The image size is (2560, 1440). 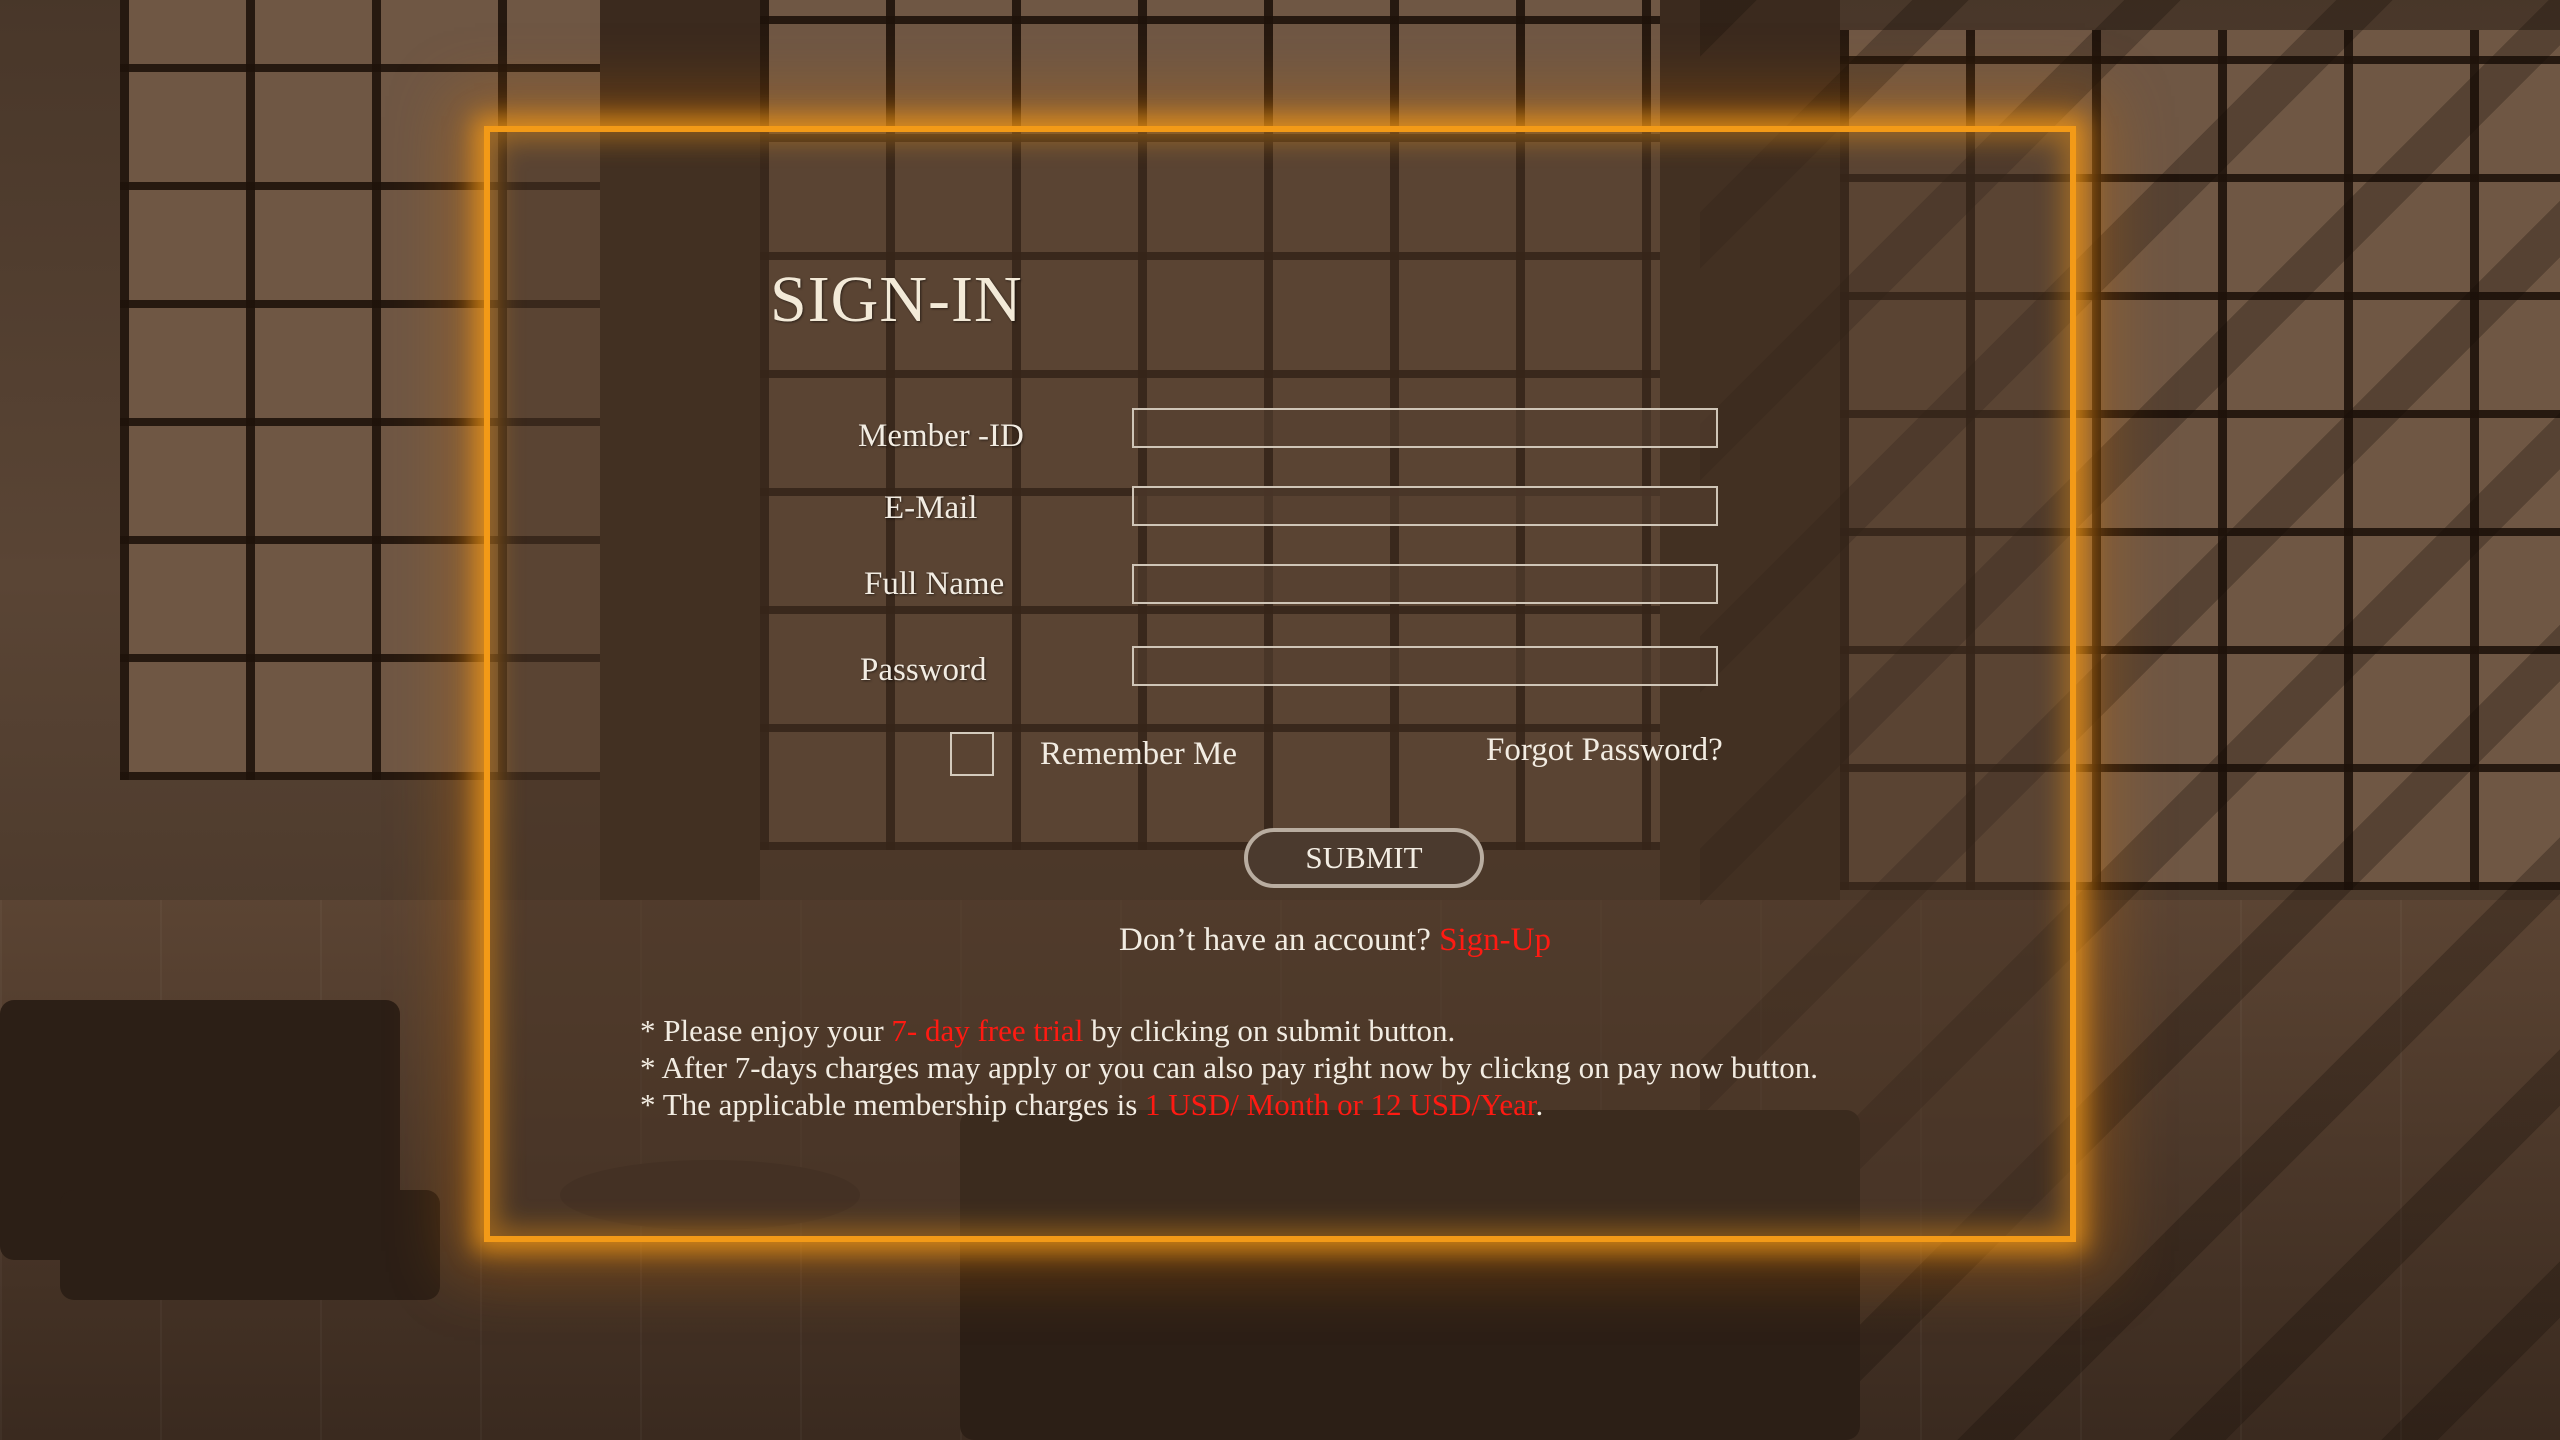 What do you see at coordinates (250, 1245) in the screenshot?
I see `background-sofa` at bounding box center [250, 1245].